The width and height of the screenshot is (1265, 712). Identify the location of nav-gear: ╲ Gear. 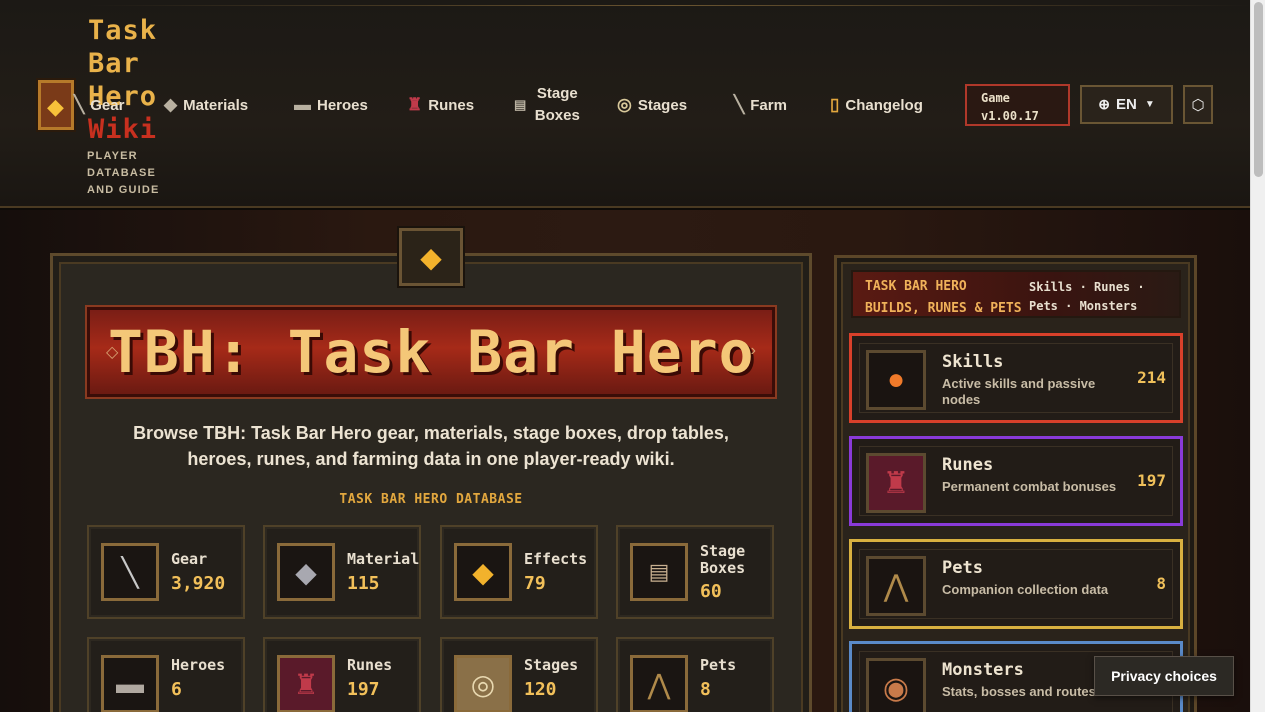
(99, 105).